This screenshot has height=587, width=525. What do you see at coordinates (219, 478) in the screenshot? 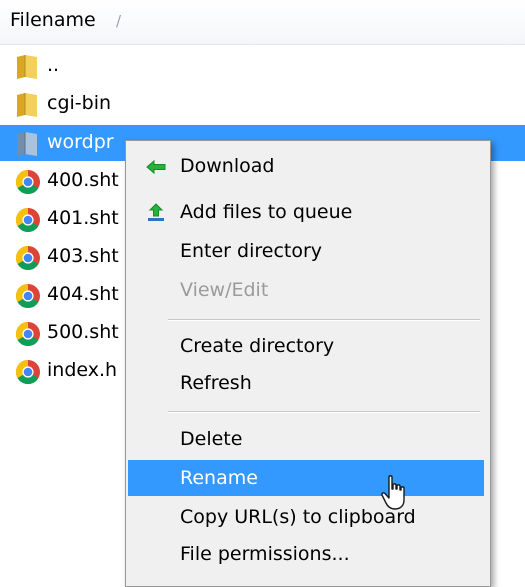
I see `menu-item-label: Rename` at bounding box center [219, 478].